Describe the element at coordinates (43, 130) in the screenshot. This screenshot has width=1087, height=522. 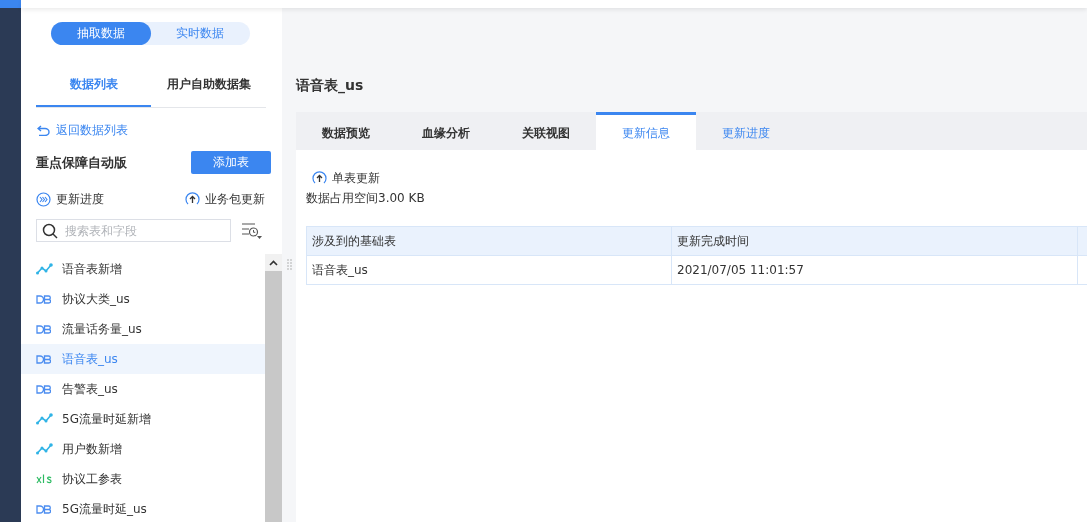
I see `return-icon` at that location.